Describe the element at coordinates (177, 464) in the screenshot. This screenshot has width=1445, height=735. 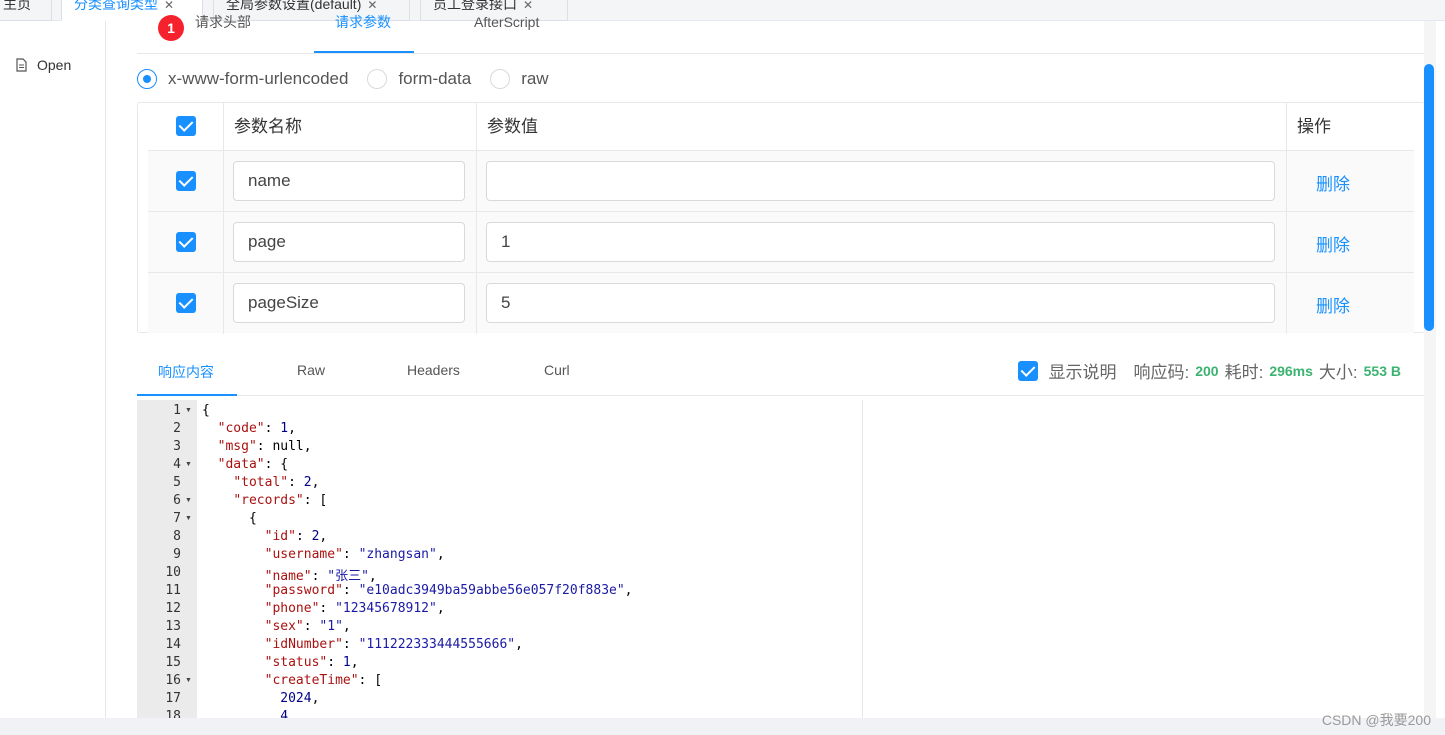
I see `line-number: 4` at that location.